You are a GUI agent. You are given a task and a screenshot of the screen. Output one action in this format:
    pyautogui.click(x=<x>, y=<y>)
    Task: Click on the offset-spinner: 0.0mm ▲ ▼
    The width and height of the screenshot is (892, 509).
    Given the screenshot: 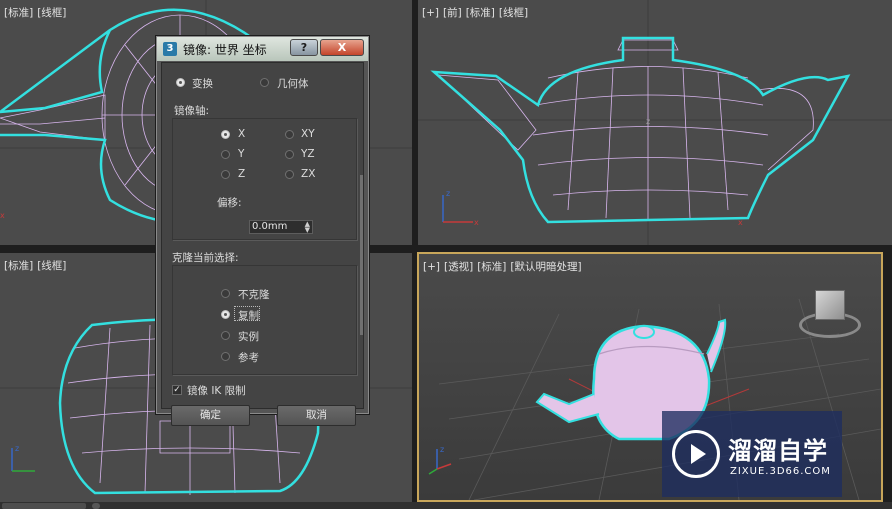 What is the action you would take?
    pyautogui.click(x=281, y=227)
    